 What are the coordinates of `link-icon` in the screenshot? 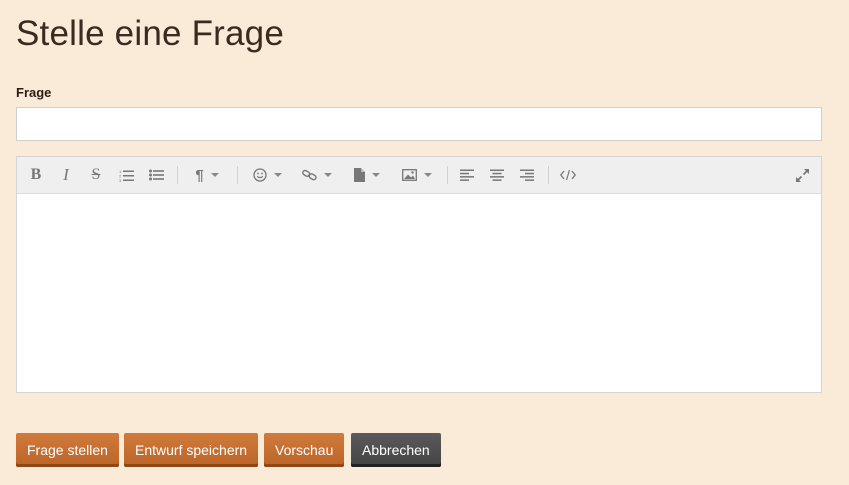 It's located at (317, 175).